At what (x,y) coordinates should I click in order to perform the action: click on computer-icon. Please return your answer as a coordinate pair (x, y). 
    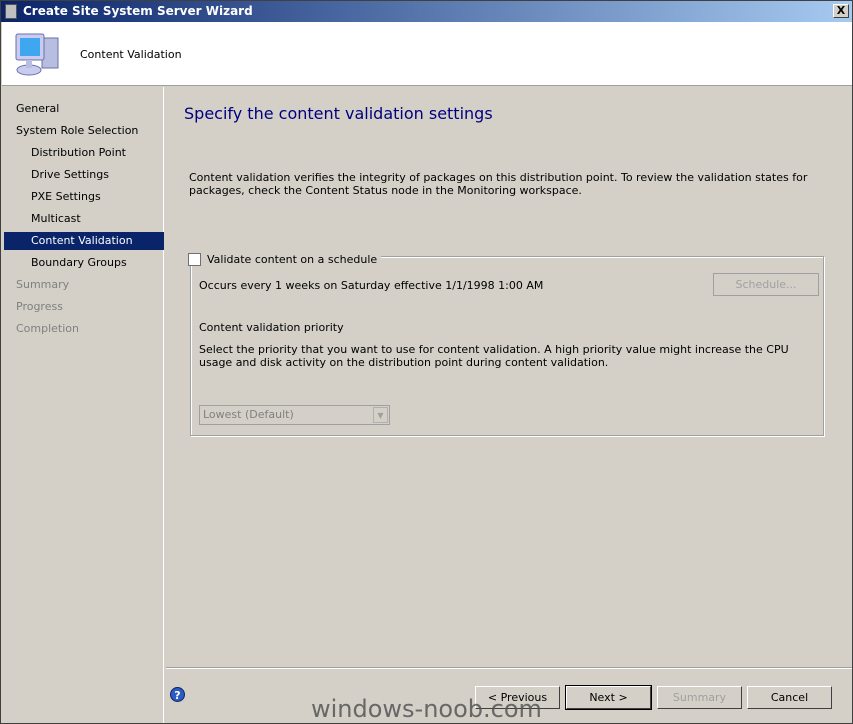
    Looking at the image, I should click on (37, 54).